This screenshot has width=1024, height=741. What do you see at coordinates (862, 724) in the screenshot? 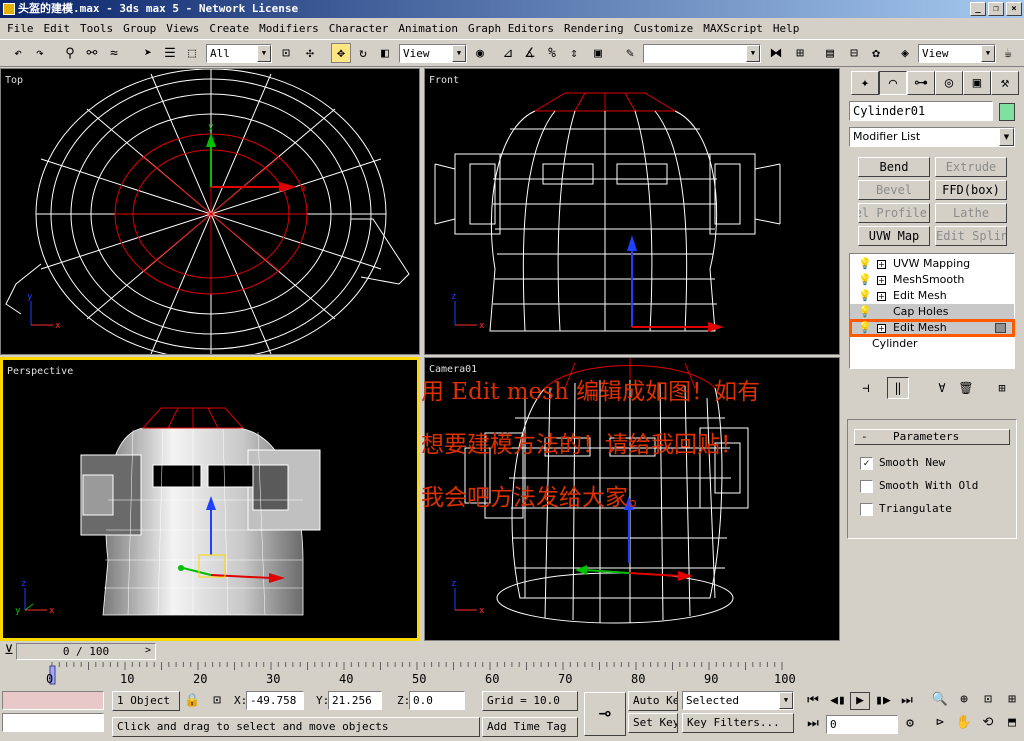
I see `current-frame-field: 0` at bounding box center [862, 724].